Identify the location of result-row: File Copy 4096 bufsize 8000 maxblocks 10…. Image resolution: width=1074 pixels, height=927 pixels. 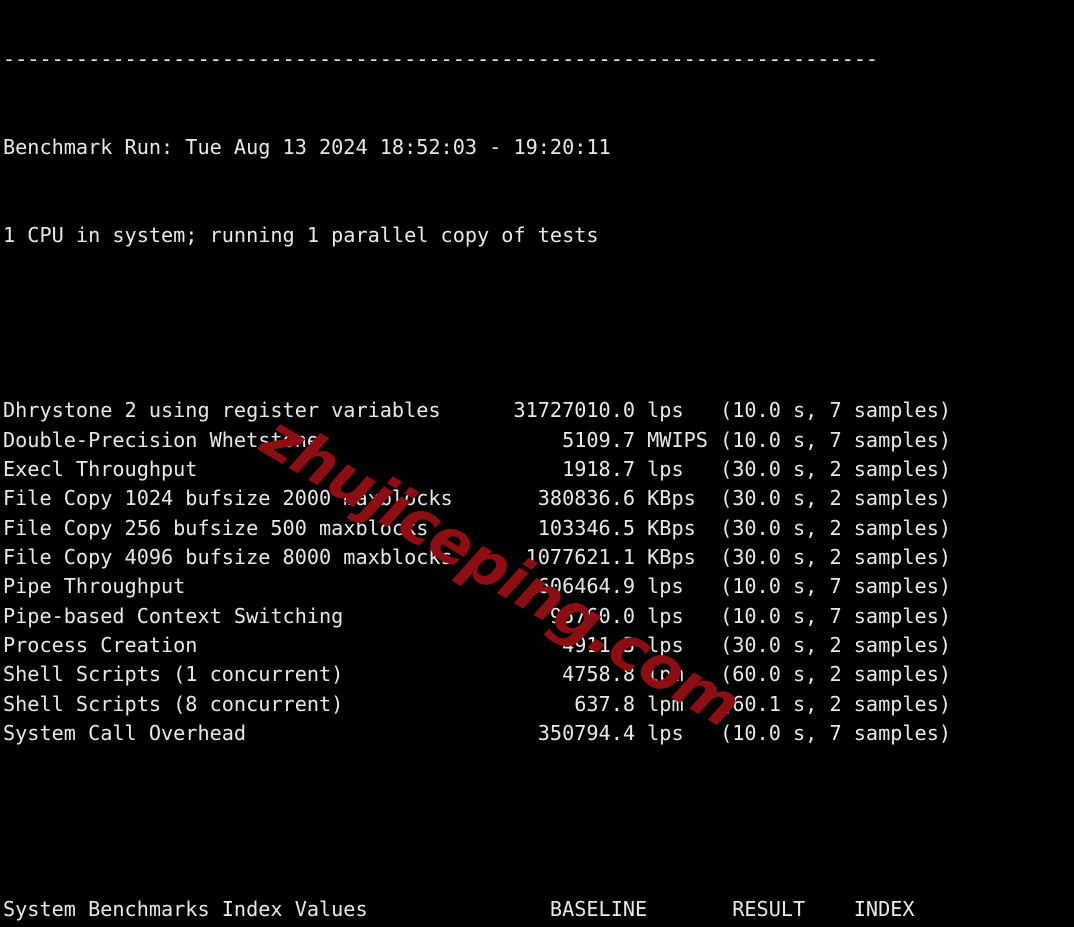
(477, 556).